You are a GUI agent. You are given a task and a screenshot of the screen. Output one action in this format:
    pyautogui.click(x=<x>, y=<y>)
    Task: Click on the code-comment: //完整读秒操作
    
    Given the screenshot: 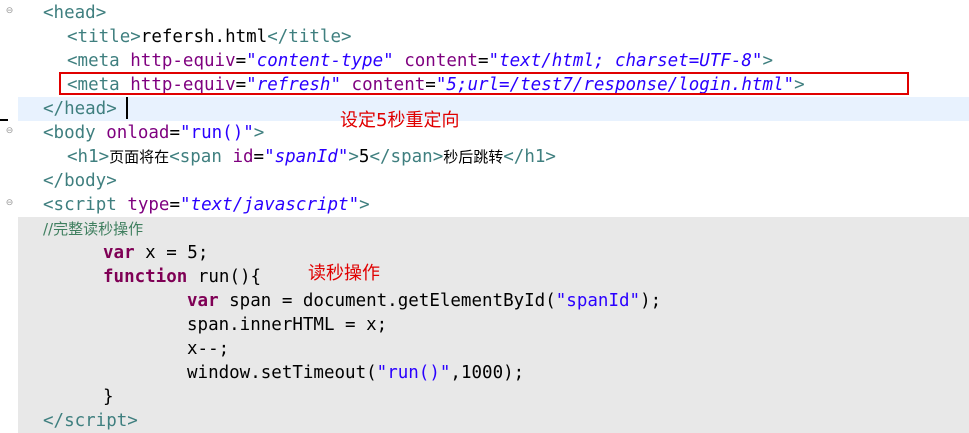 What is the action you would take?
    pyautogui.click(x=93, y=229)
    